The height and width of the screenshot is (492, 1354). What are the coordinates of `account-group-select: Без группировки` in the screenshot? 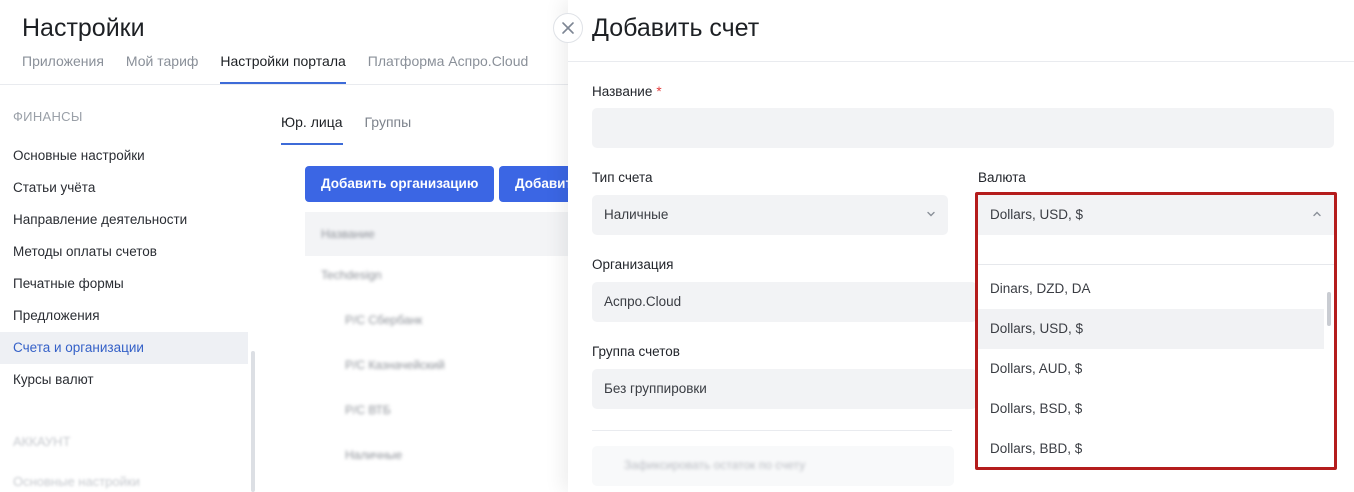 It's located at (784, 389).